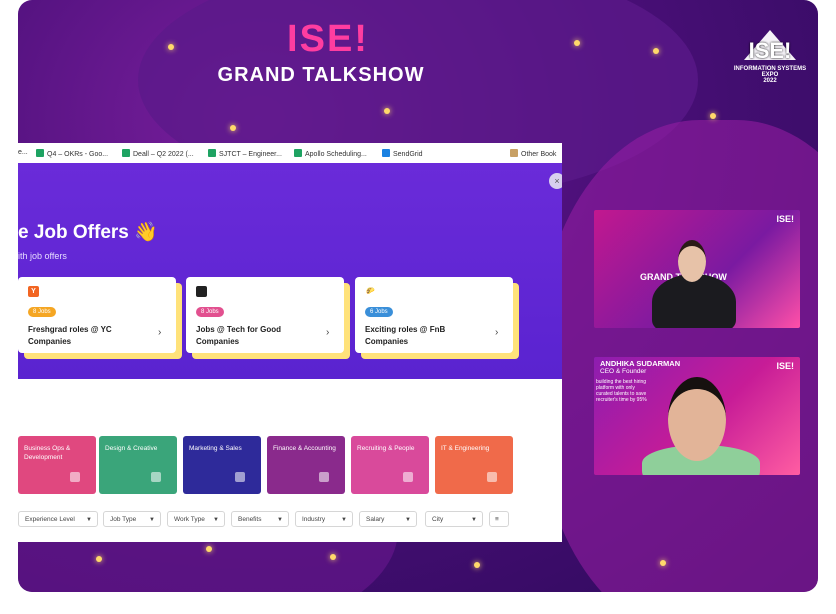 The image size is (836, 614). I want to click on filter-label: Experience Level, so click(50, 519).